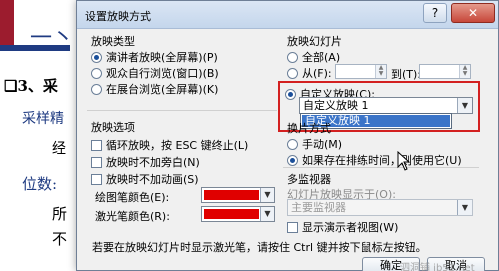 This screenshot has width=499, height=271. I want to click on custom-show-select: 自定义放映 1 ▼, so click(386, 105).